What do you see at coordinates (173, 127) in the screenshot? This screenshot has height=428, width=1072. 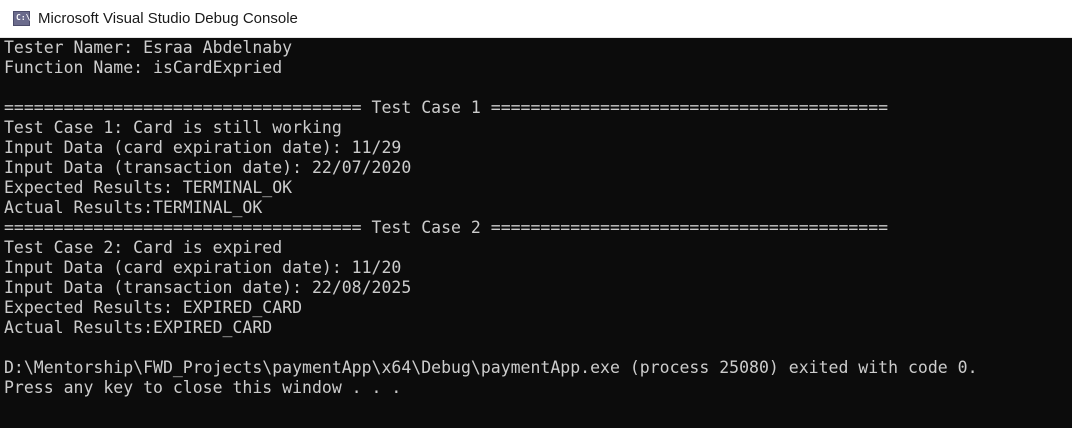 I see `console-line-case1-title: Test Case 1: Card is still working` at bounding box center [173, 127].